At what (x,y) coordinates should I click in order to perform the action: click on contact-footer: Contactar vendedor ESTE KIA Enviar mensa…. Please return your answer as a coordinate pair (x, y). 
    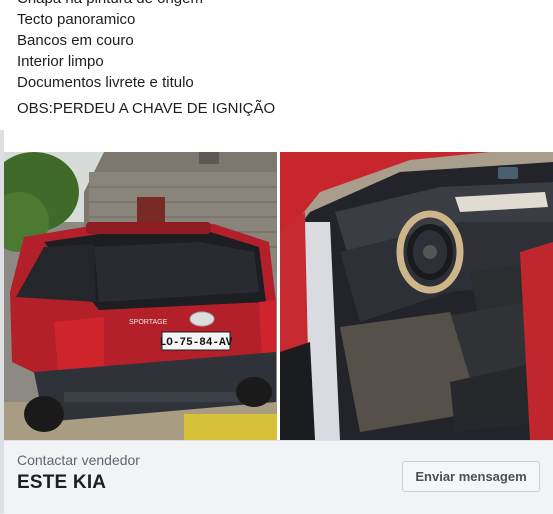
    Looking at the image, I should click on (278, 477).